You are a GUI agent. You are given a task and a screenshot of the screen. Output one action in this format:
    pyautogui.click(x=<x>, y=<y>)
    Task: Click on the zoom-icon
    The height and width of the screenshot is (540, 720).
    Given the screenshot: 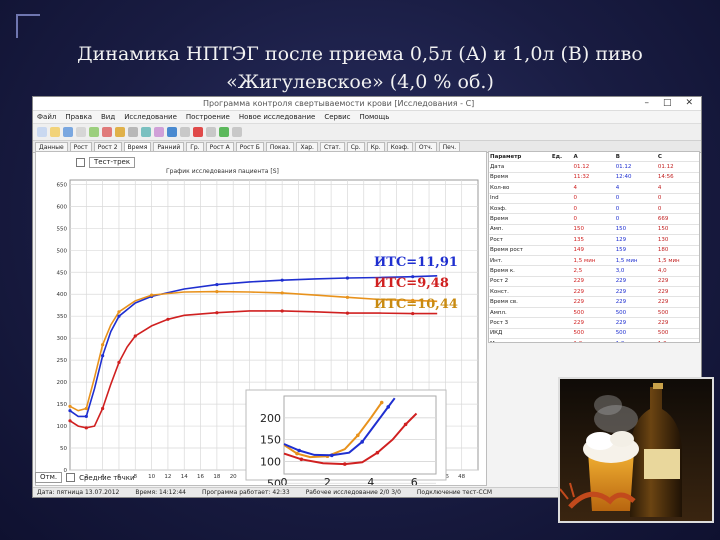 What is the action you would take?
    pyautogui.click(x=120, y=132)
    